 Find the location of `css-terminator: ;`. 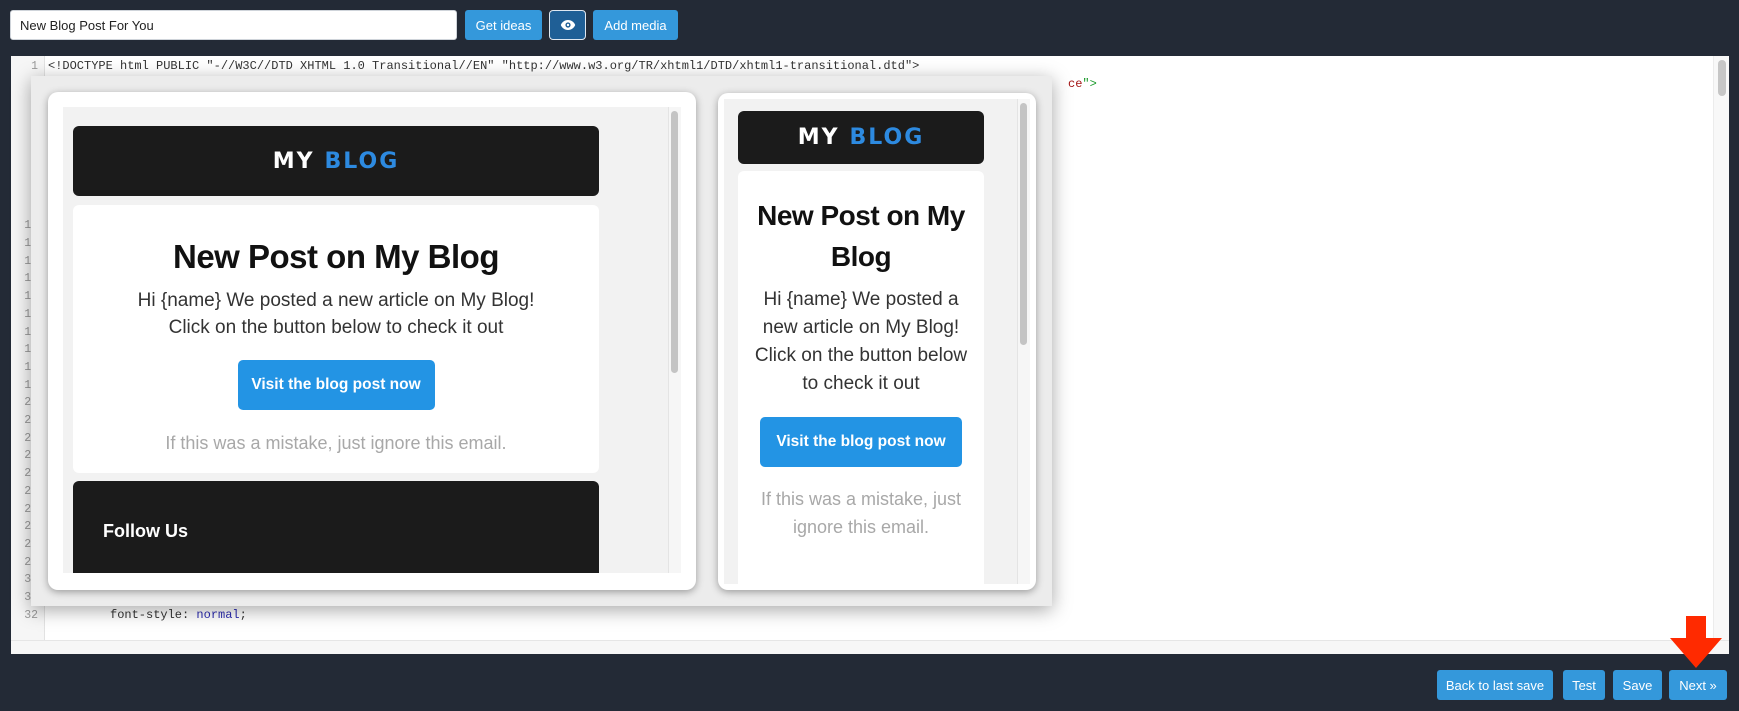

css-terminator: ; is located at coordinates (243, 614).